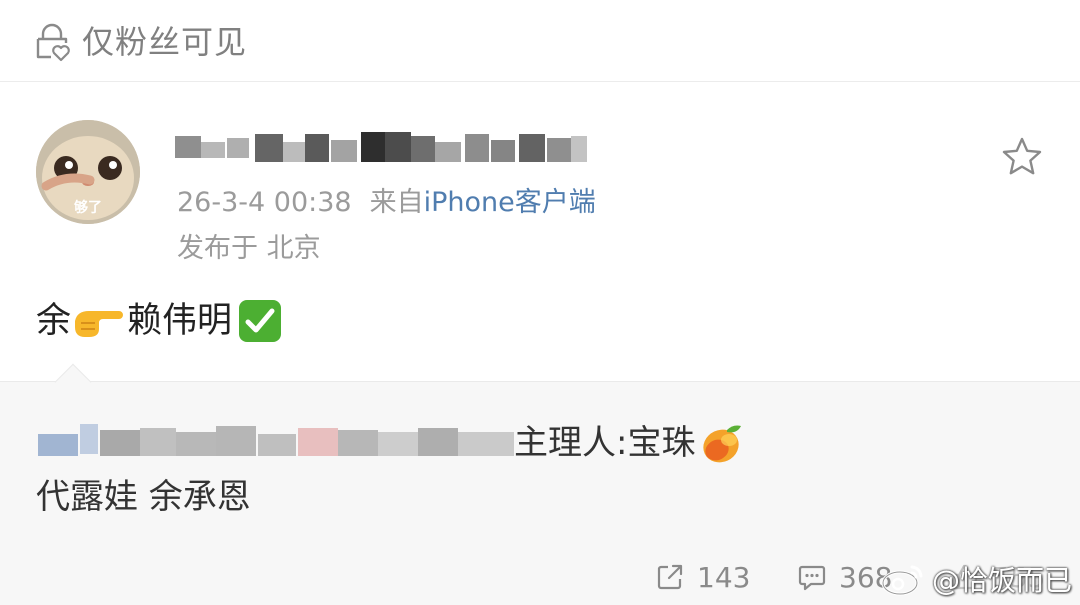 Image resolution: width=1080 pixels, height=605 pixels. Describe the element at coordinates (902, 580) in the screenshot. I see `weibo-logo-icon` at that location.